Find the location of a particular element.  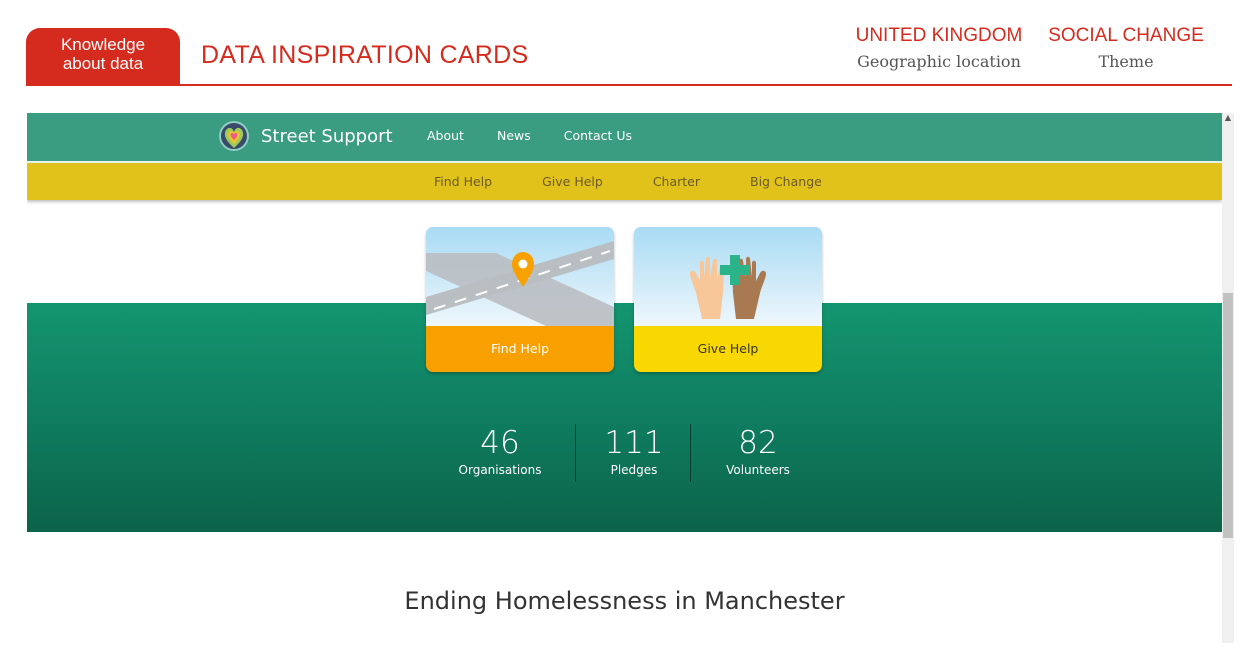

find-help-tile: Find Help is located at coordinates (520, 299).